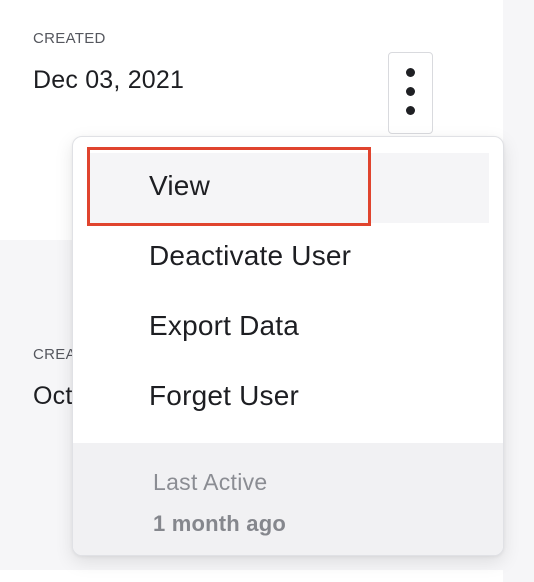  What do you see at coordinates (53, 396) in the screenshot?
I see `created-date: Oct` at bounding box center [53, 396].